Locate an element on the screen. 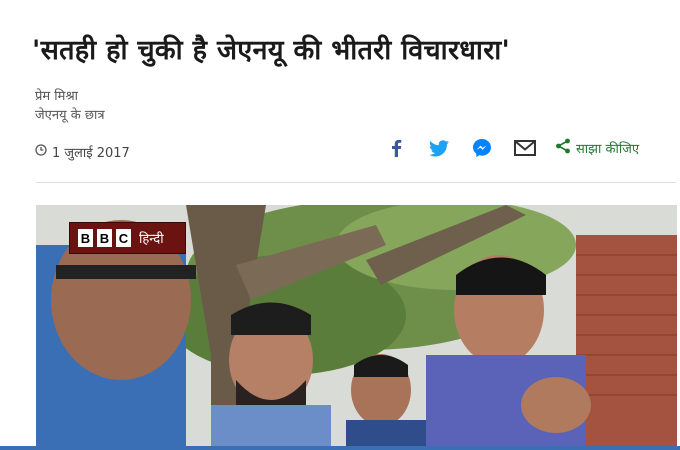 This screenshot has width=680, height=450. header-divider is located at coordinates (356, 182).